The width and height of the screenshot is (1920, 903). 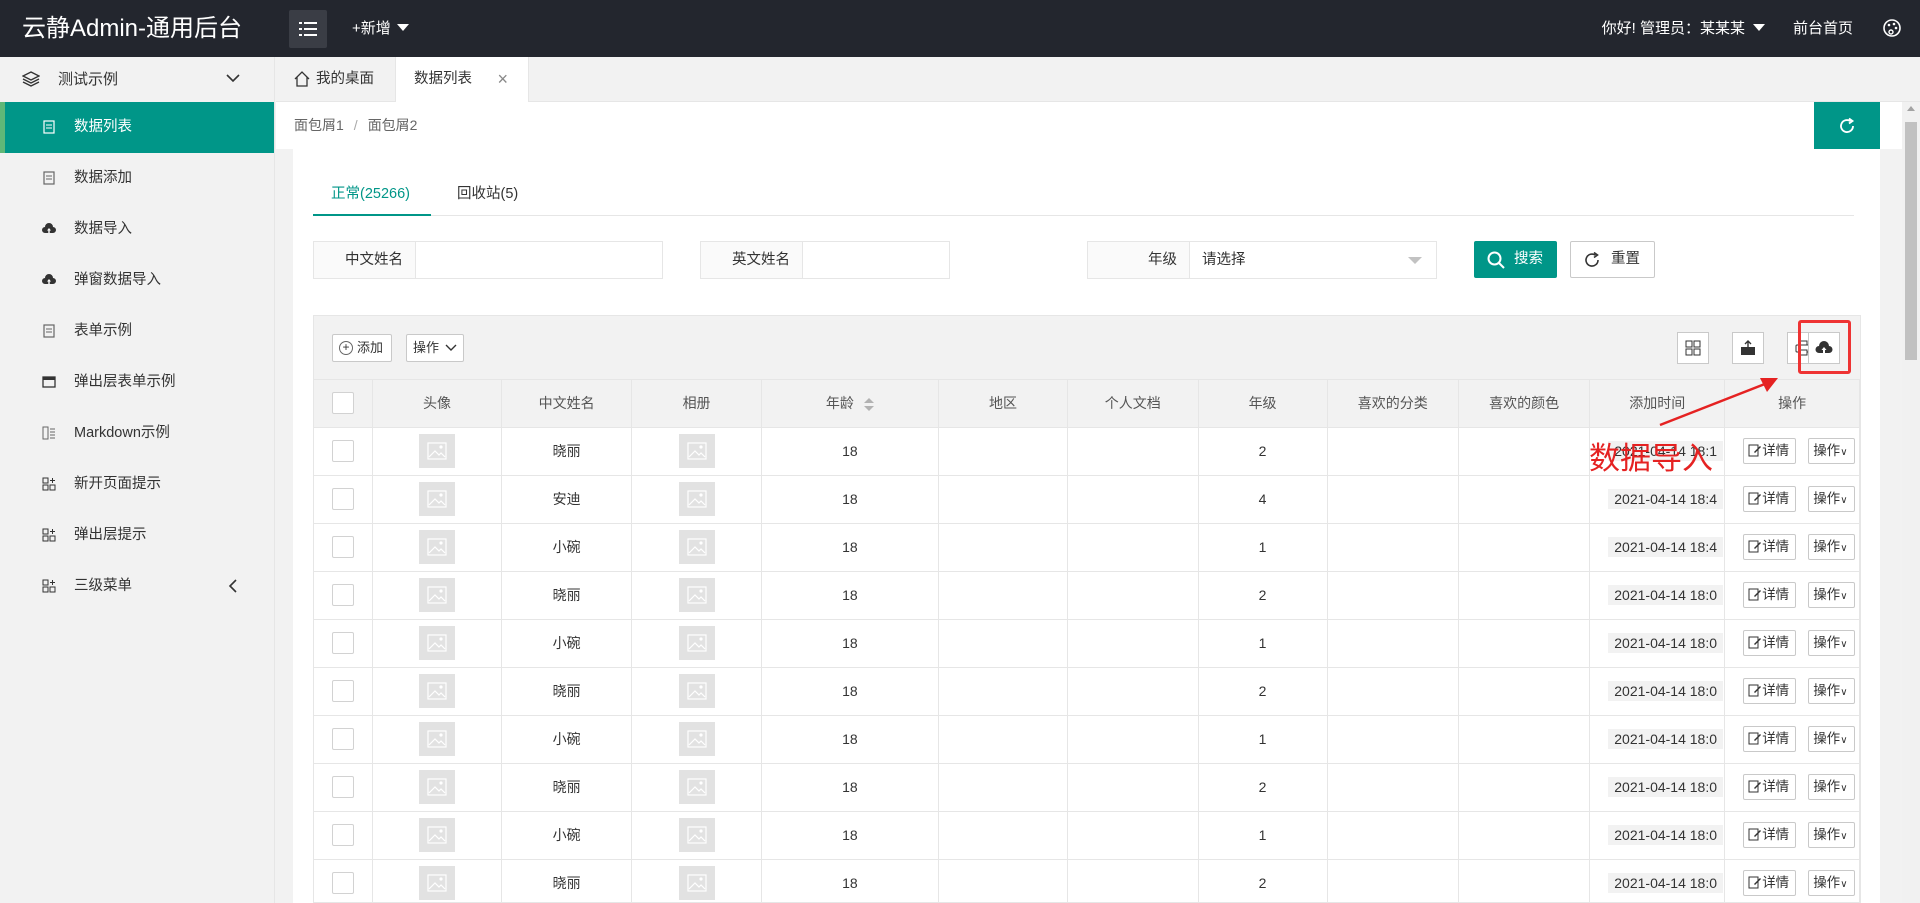 What do you see at coordinates (319, 125) in the screenshot?
I see `breadcrumb-item: 面包屑1` at bounding box center [319, 125].